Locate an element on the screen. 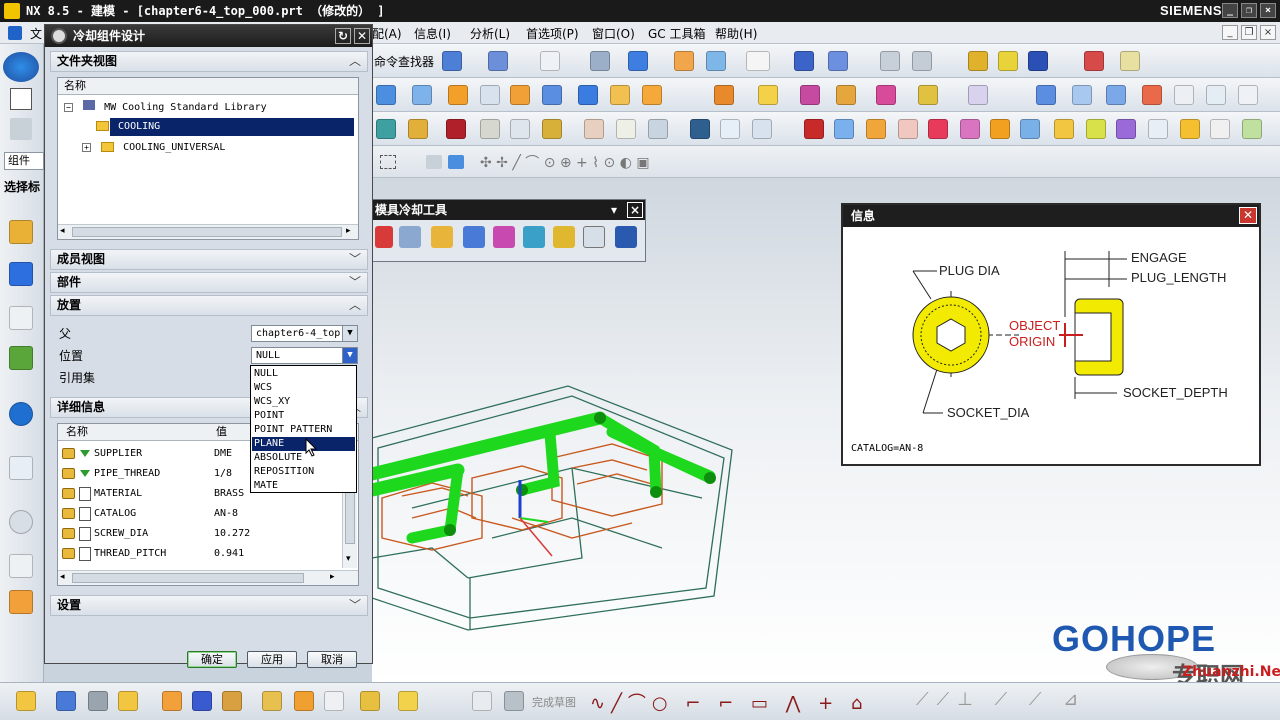 The image size is (1280, 720). extrude-icon is located at coordinates (386, 95).